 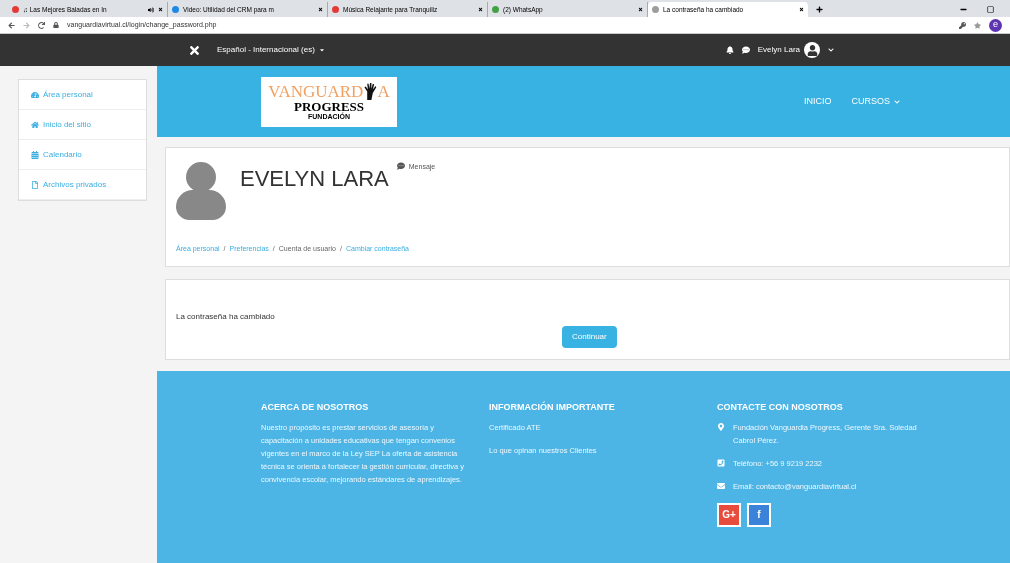 What do you see at coordinates (977, 25) in the screenshot?
I see `star-icon` at bounding box center [977, 25].